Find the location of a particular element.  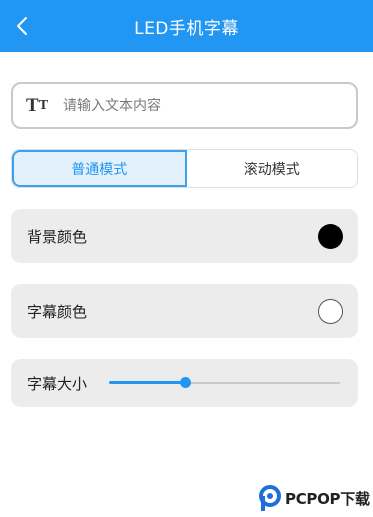

text-size-row: 字幕大小 is located at coordinates (184, 383).